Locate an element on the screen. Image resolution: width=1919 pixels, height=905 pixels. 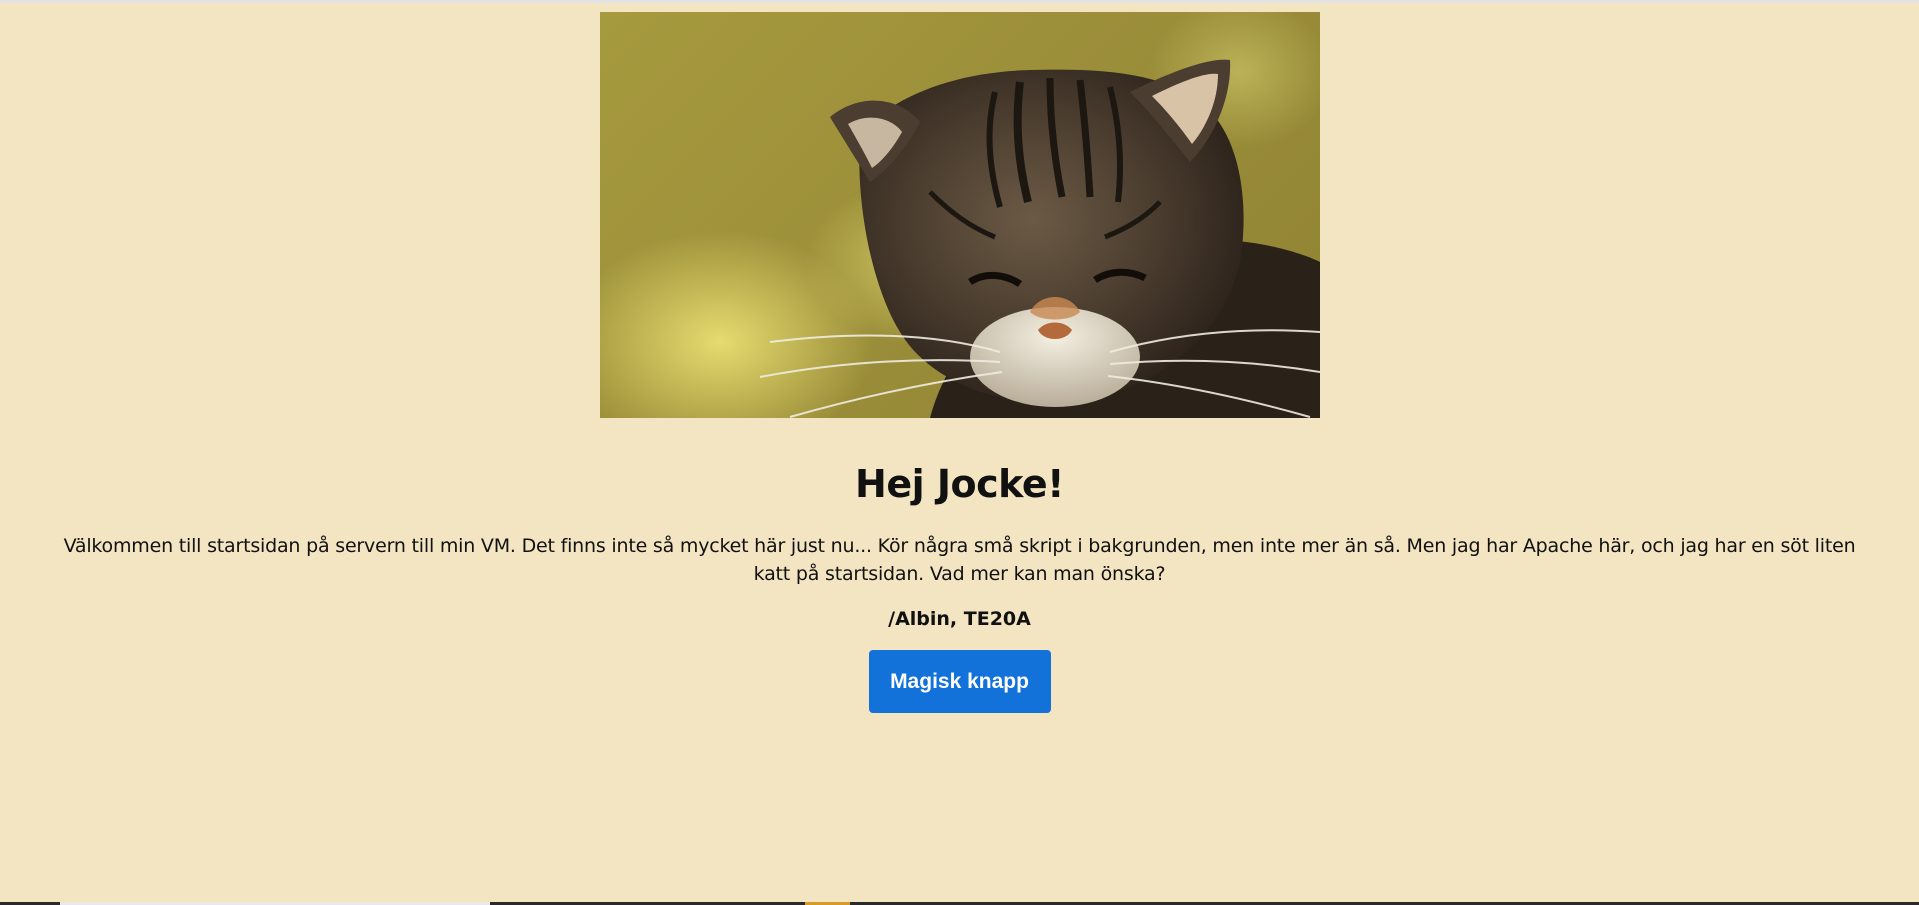
magic-button: Magisk knapp is located at coordinates (959, 681).